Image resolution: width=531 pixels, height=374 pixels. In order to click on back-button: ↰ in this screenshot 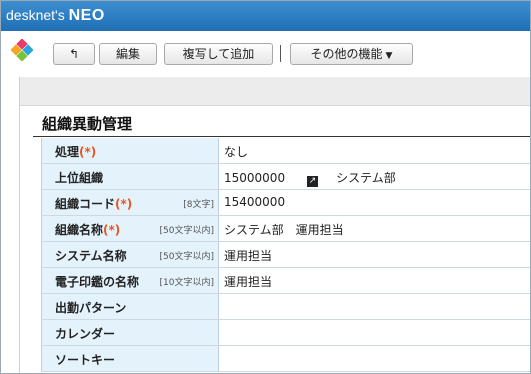, I will do `click(74, 54)`.